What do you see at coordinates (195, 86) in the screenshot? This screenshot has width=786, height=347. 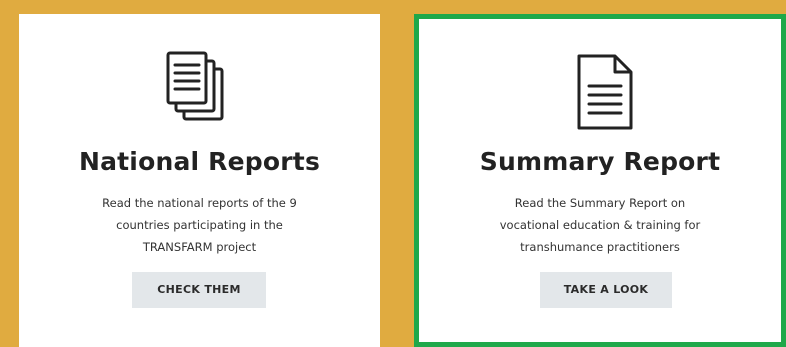 I see `stacked-documents-icon` at bounding box center [195, 86].